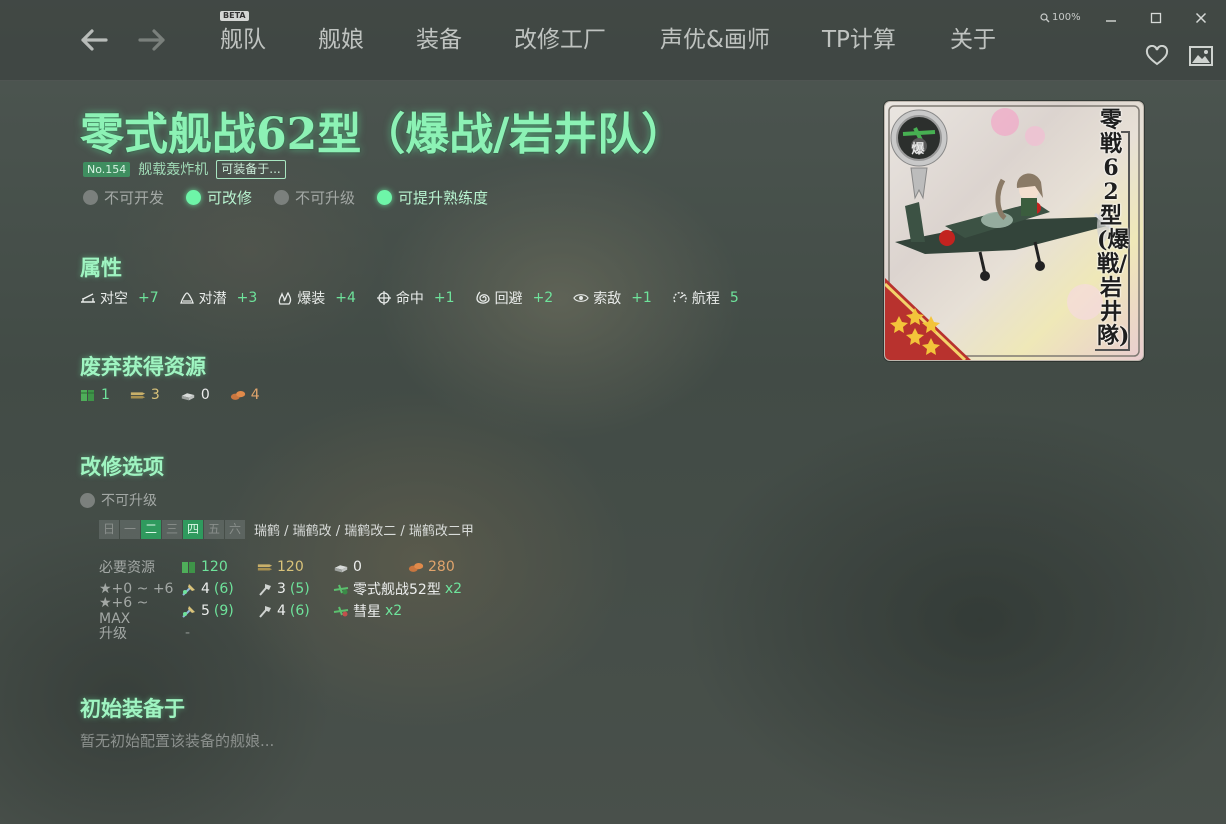  Describe the element at coordinates (205, 589) in the screenshot. I see `dev-material-value: 4` at that location.